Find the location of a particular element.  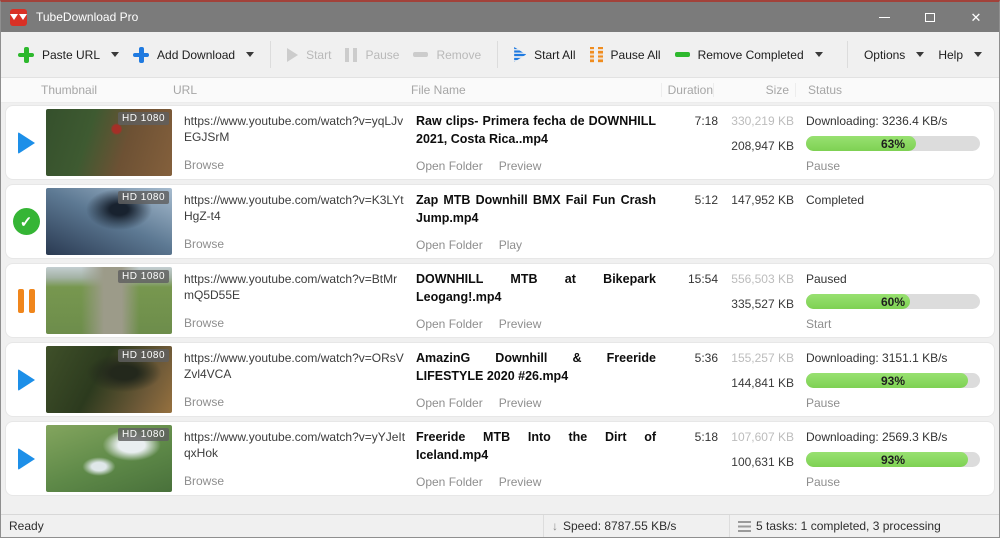

size-downloaded: 100,631 KB is located at coordinates (762, 462).